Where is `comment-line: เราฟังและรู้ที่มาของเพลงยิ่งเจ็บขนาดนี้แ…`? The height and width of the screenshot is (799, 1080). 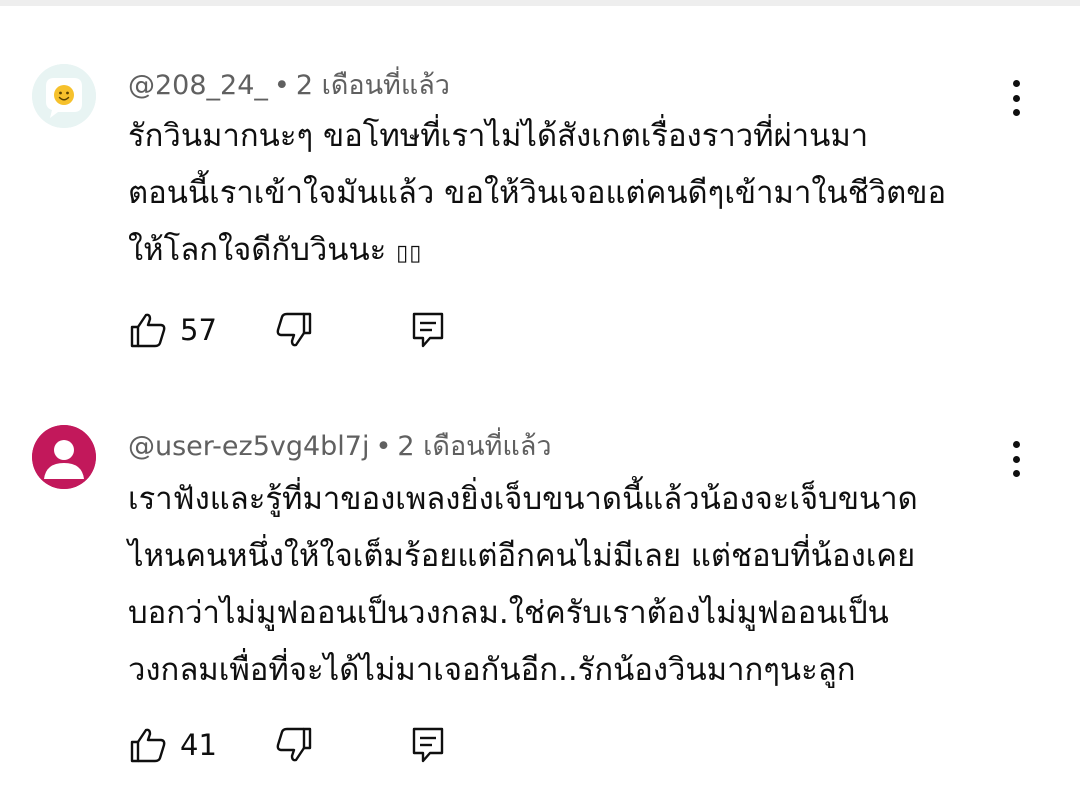
comment-line: เราฟังและรู้ที่มาของเพลงยิ่งเจ็บขนาดนี้แ… is located at coordinates (523, 499).